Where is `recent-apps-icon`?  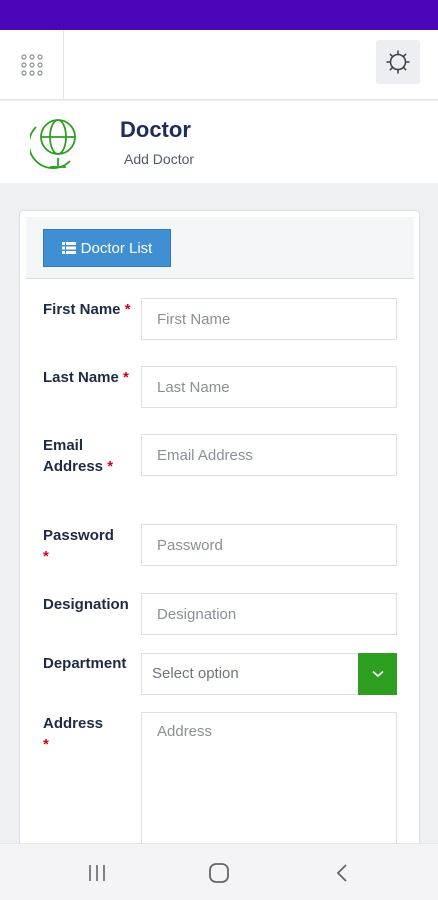
recent-apps-icon is located at coordinates (97, 873).